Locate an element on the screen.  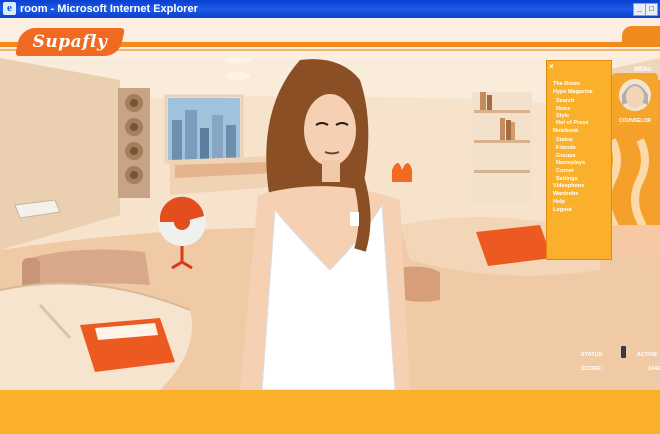
counselor-label: COUNSELOR is located at coordinates (635, 121).